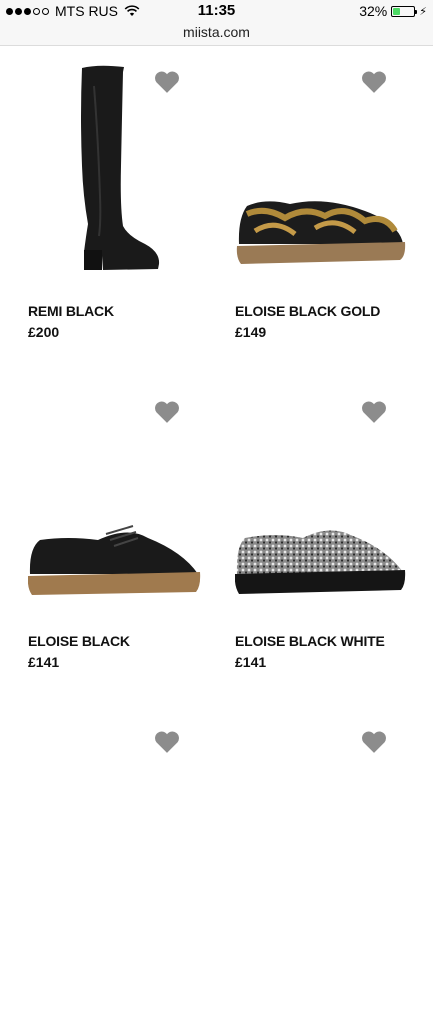 Image resolution: width=433 pixels, height=1026 pixels. I want to click on product-card: ELOISE BLACK £141, so click(123, 536).